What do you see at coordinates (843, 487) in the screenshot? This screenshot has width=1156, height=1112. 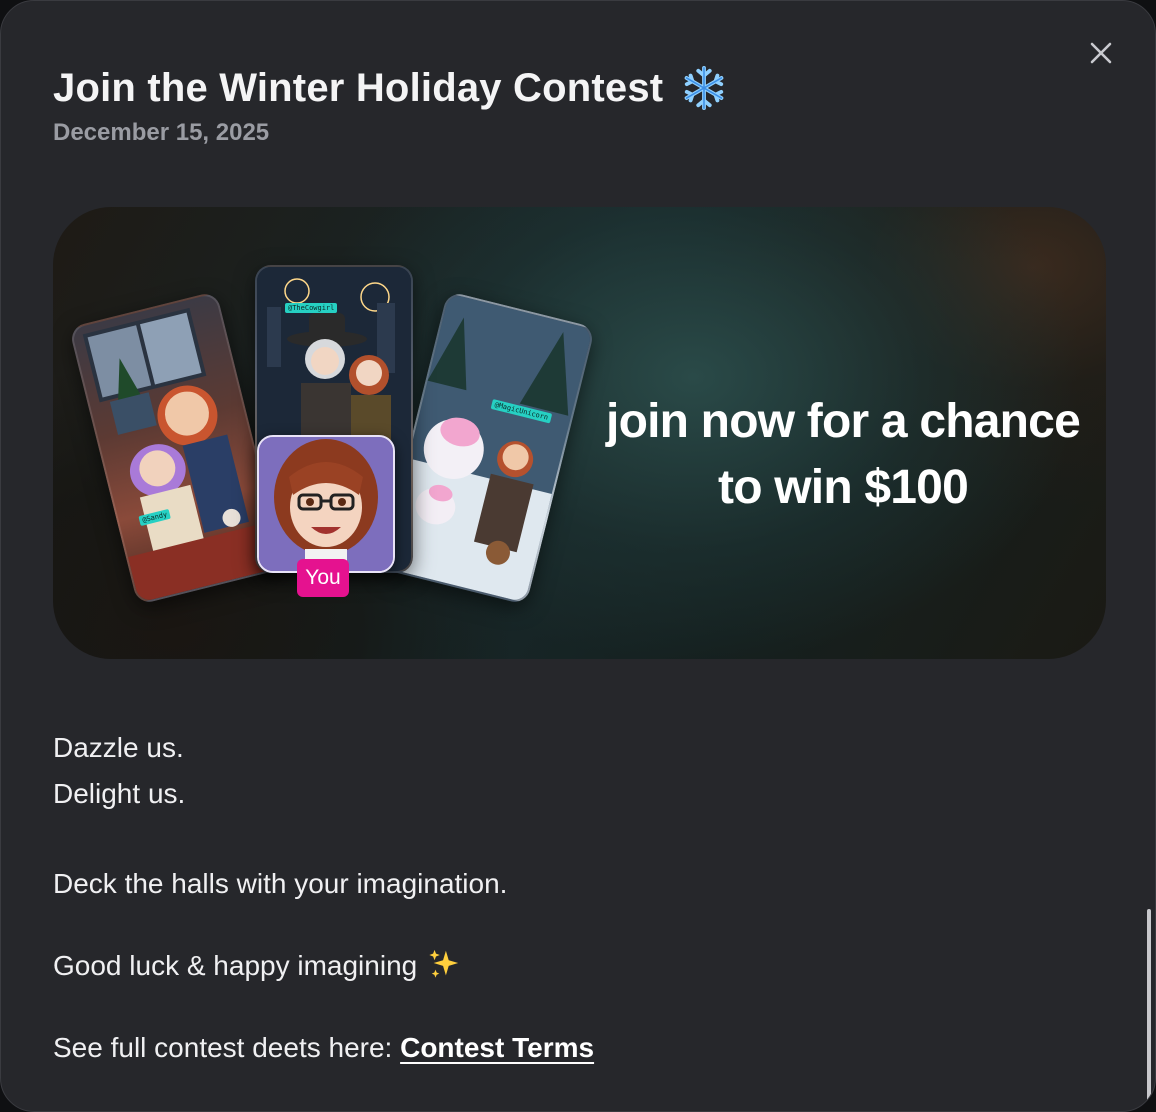 I see `banner-headline-line2: to win $100` at bounding box center [843, 487].